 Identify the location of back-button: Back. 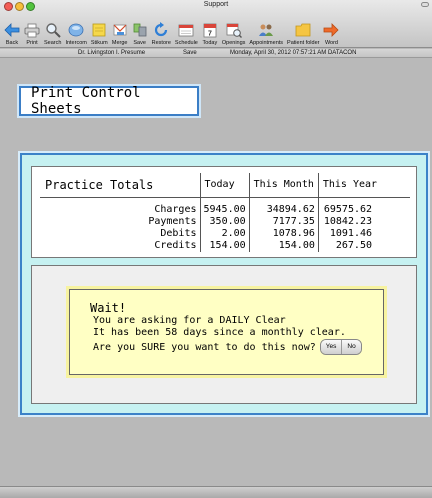
(12, 29).